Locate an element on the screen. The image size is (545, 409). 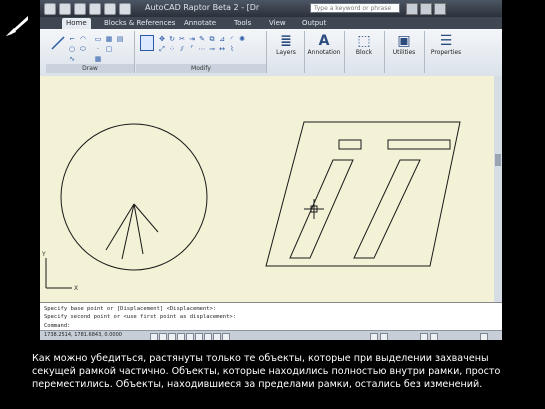
properties-button: ☰ Properties is located at coordinates (446, 49).